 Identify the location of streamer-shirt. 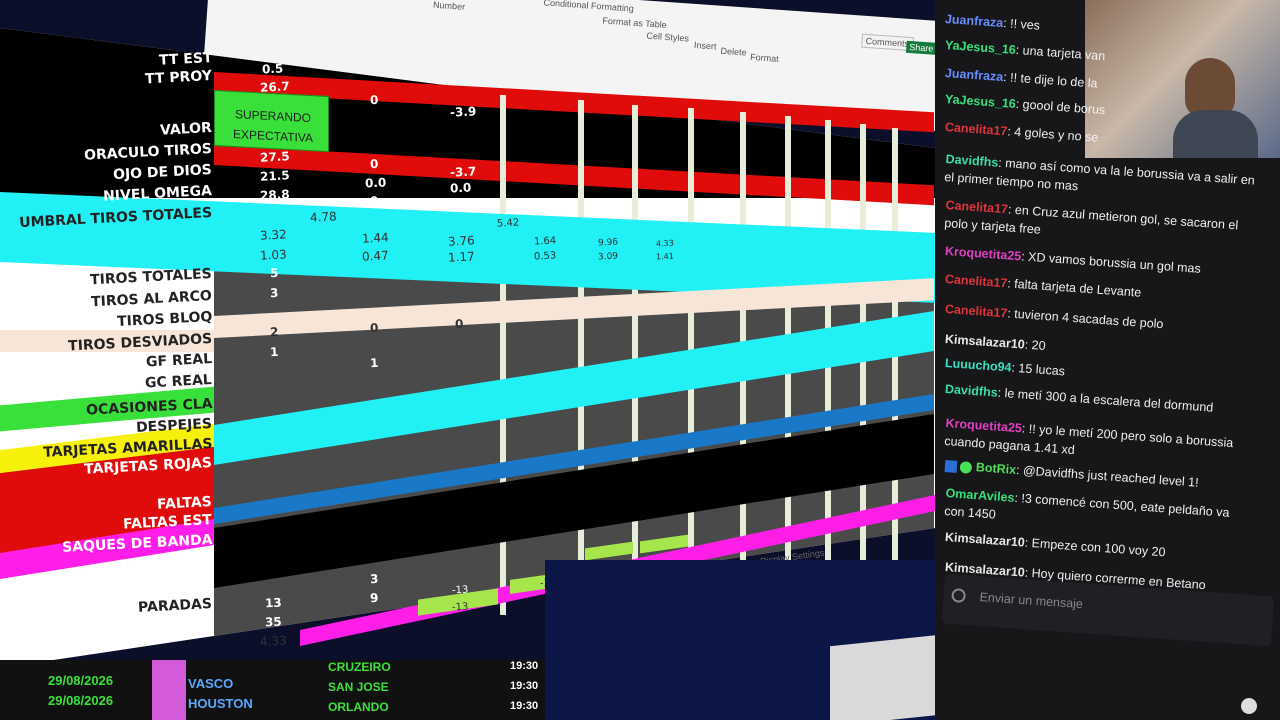
(1215, 134).